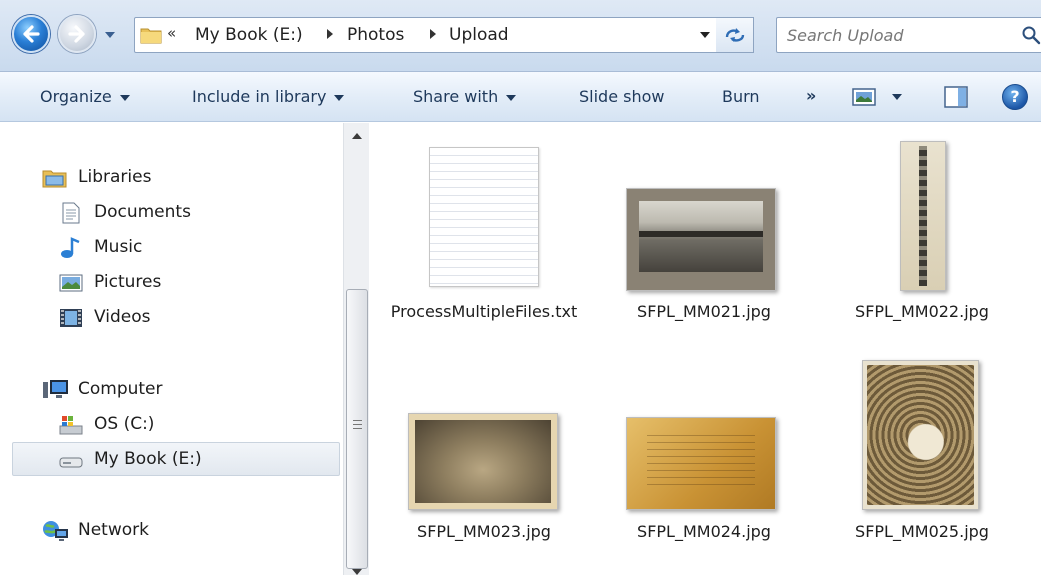  What do you see at coordinates (922, 531) in the screenshot?
I see `file-name: SFPL_MM025.jpg` at bounding box center [922, 531].